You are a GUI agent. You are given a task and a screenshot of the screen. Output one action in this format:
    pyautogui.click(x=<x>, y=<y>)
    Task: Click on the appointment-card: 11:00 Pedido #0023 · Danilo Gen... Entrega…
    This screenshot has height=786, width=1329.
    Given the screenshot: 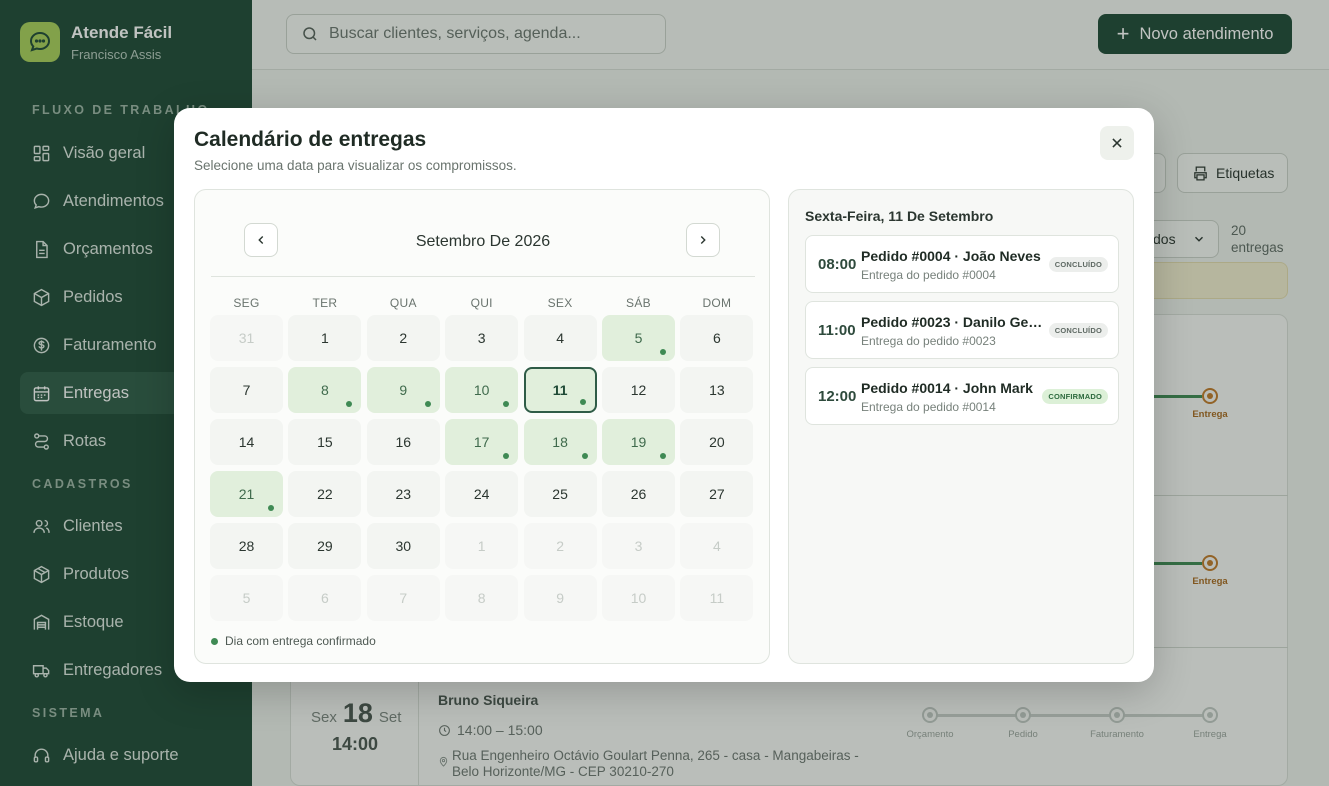 What is the action you would take?
    pyautogui.click(x=962, y=330)
    